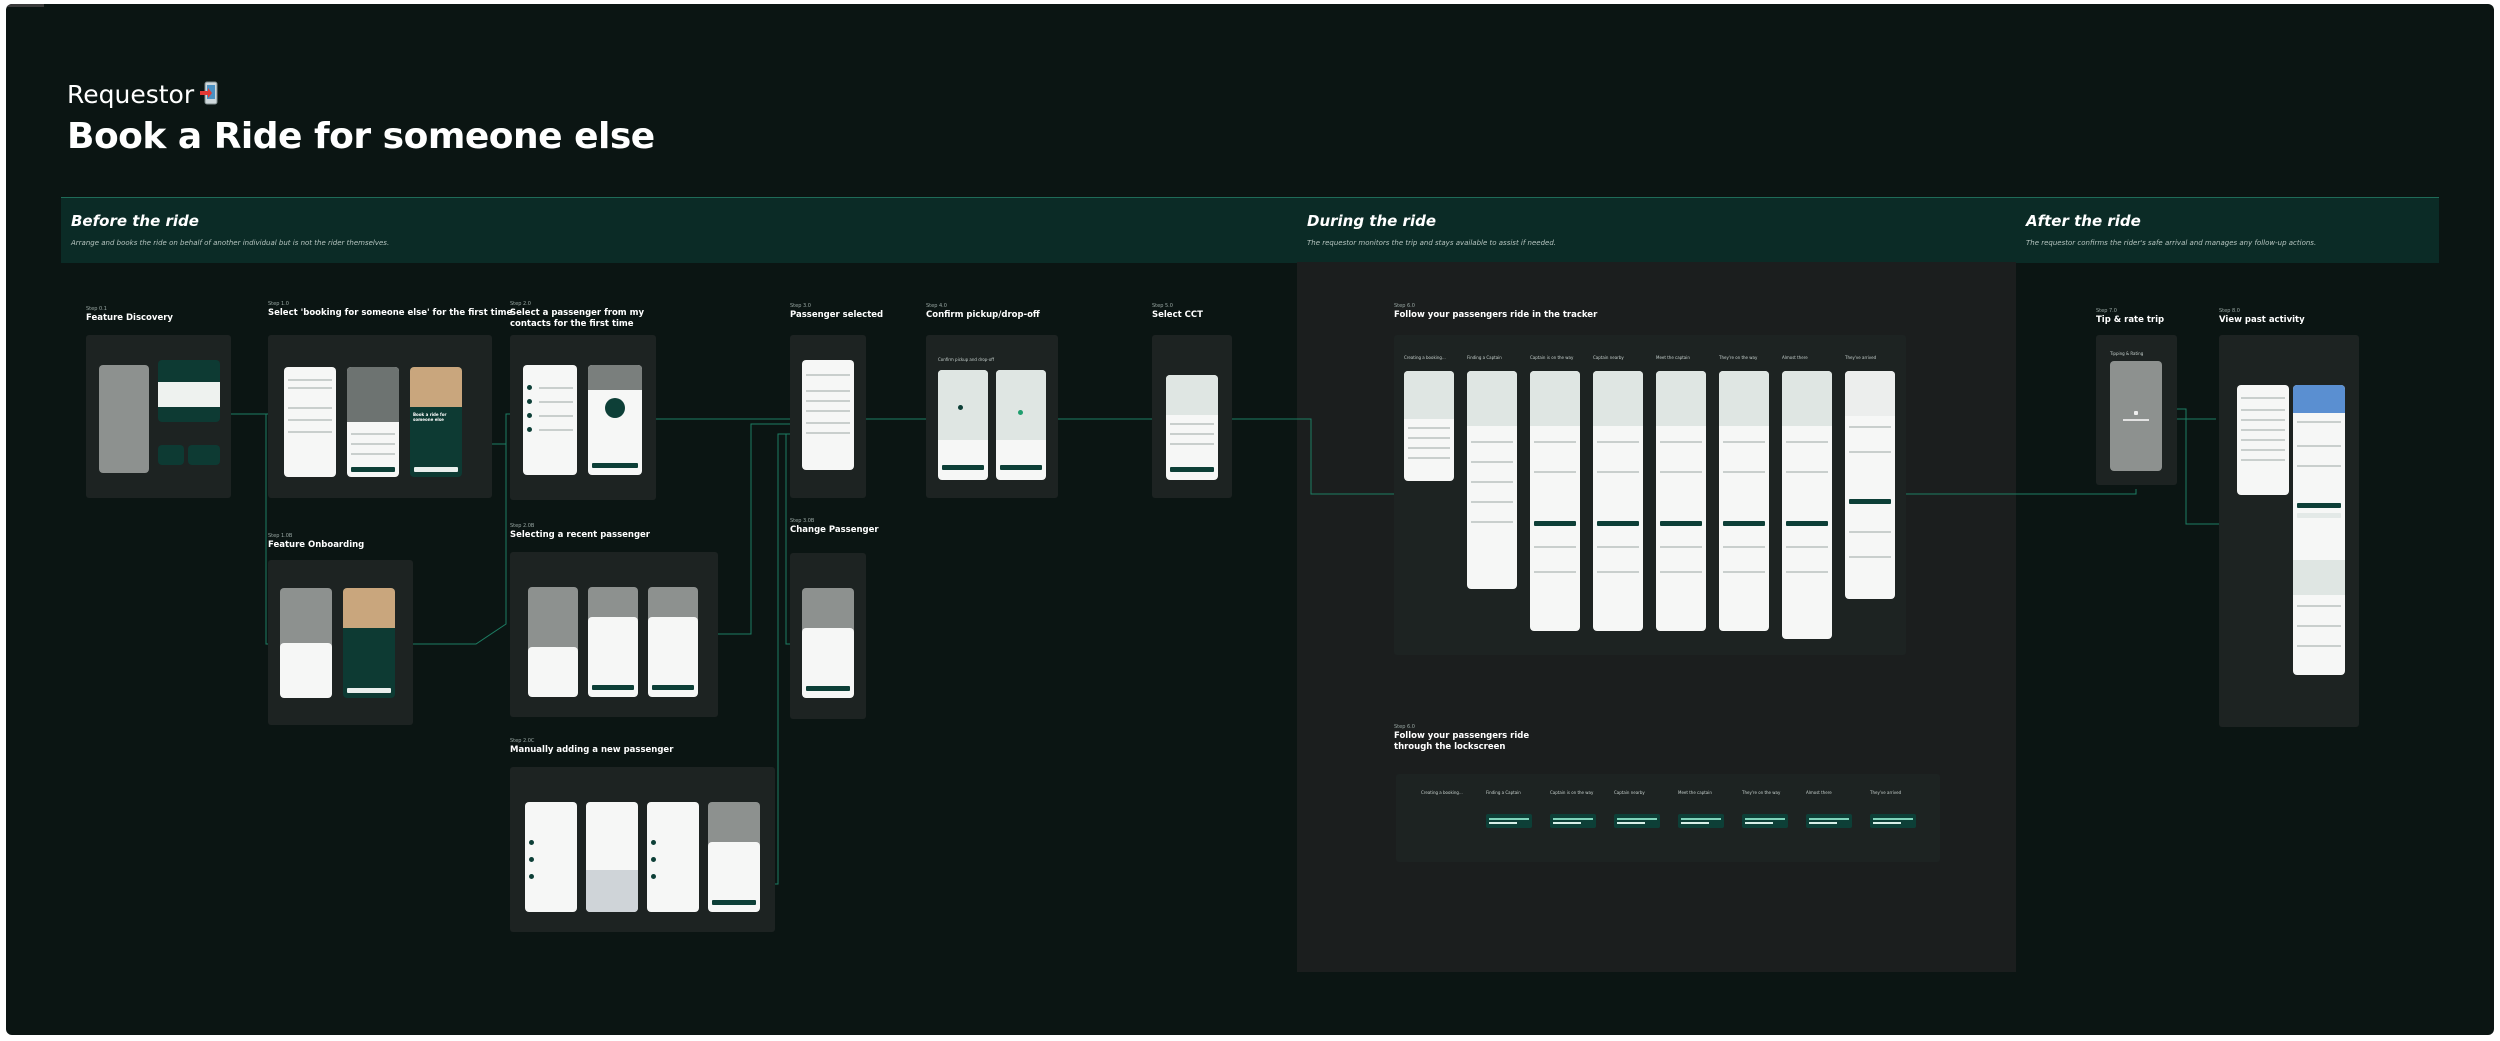 This screenshot has width=2500, height=1041. What do you see at coordinates (520, 304) in the screenshot?
I see `step-label: Step 2.0` at bounding box center [520, 304].